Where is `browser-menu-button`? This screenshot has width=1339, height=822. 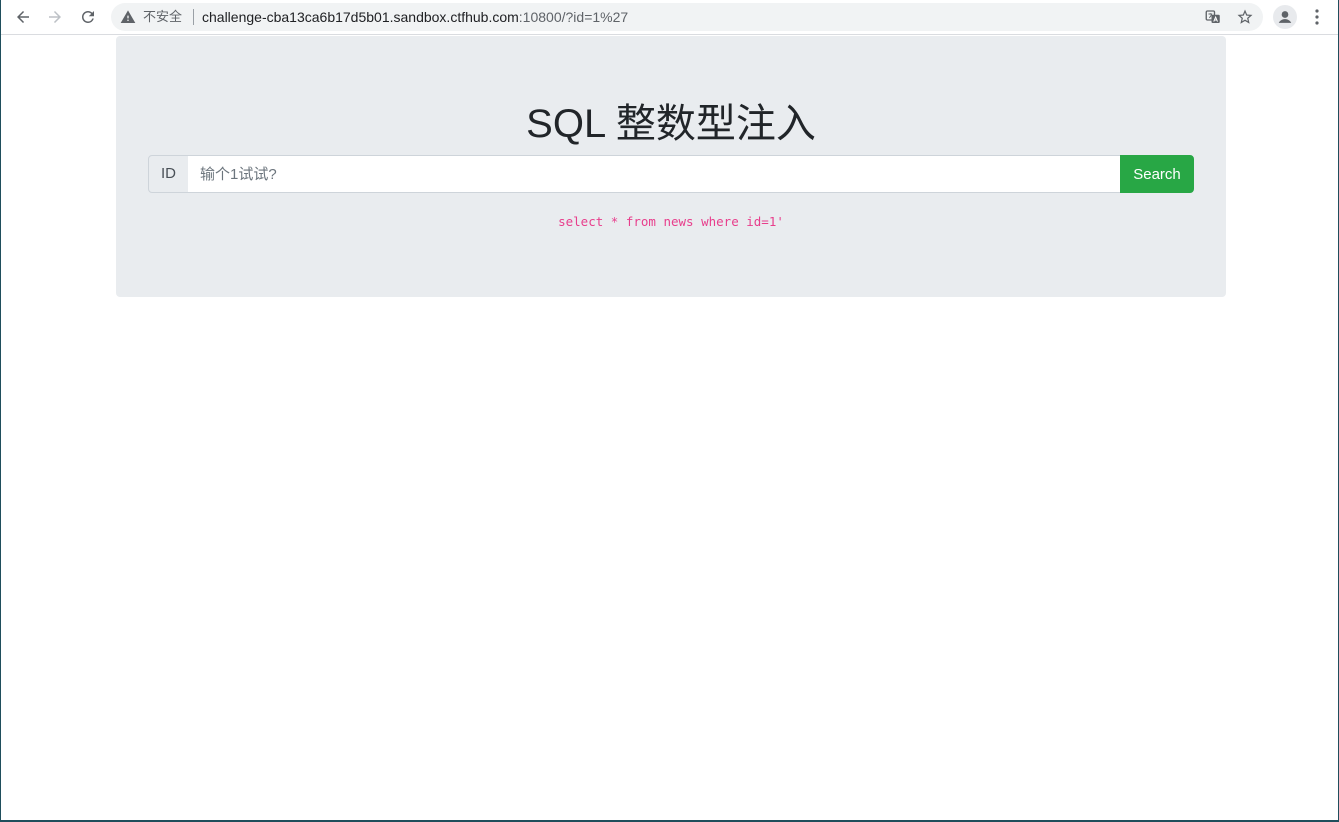 browser-menu-button is located at coordinates (1317, 17).